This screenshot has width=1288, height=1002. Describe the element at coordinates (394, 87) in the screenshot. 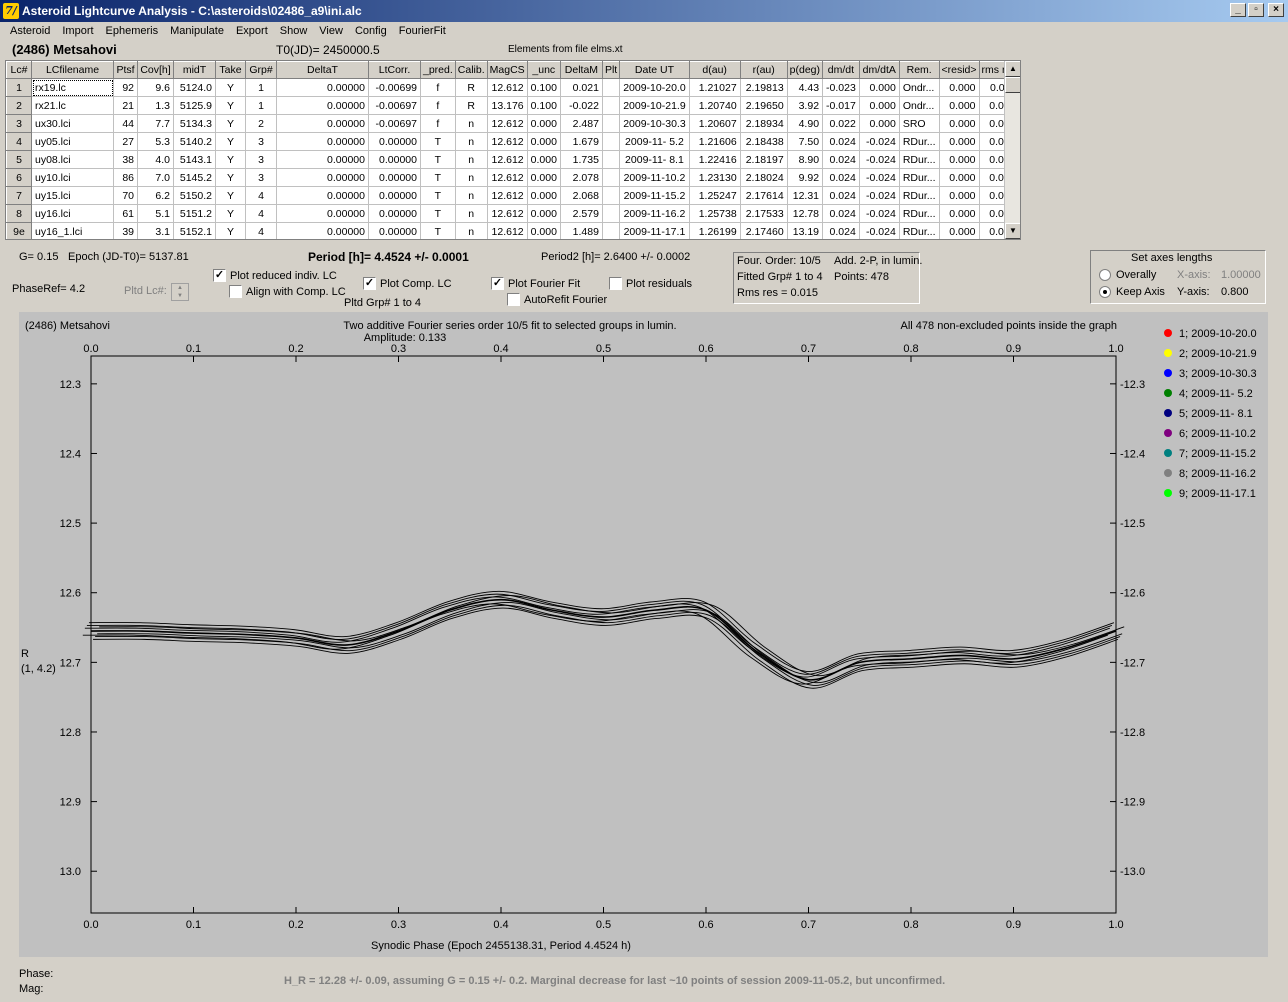

I see `table-cell: -0.00699` at that location.